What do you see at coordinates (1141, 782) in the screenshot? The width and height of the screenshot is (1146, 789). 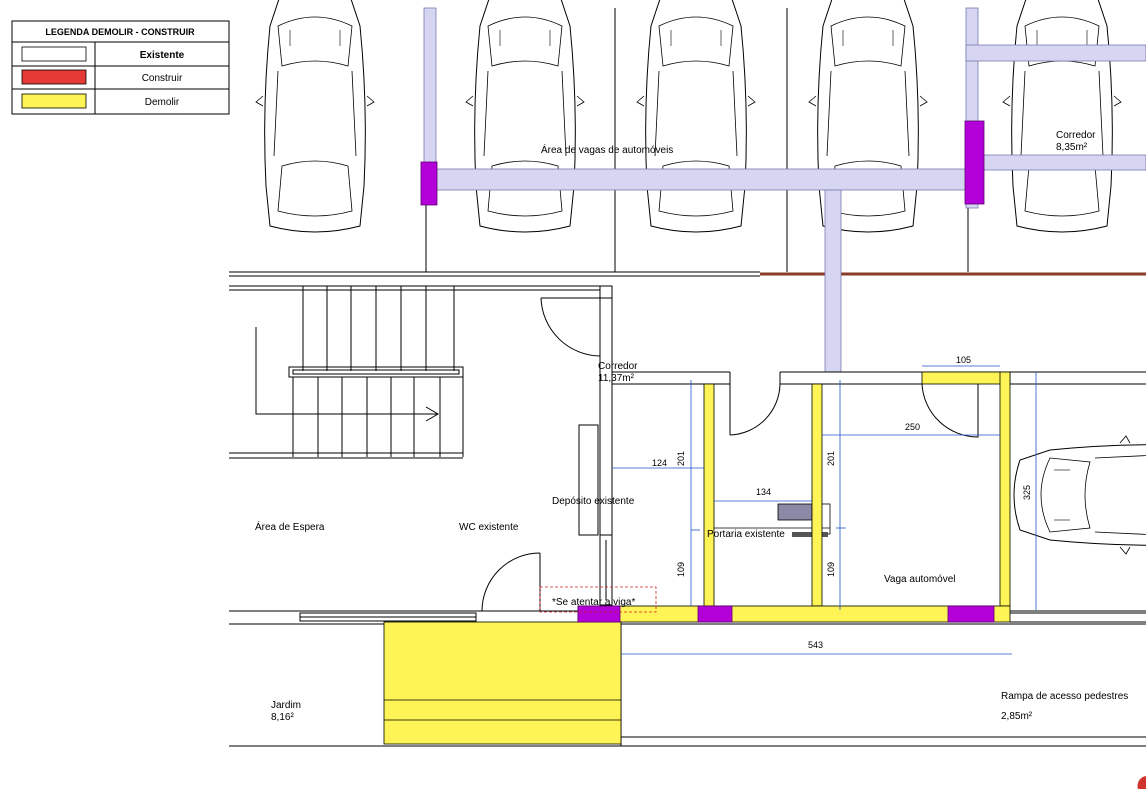 I see `edge-mark` at bounding box center [1141, 782].